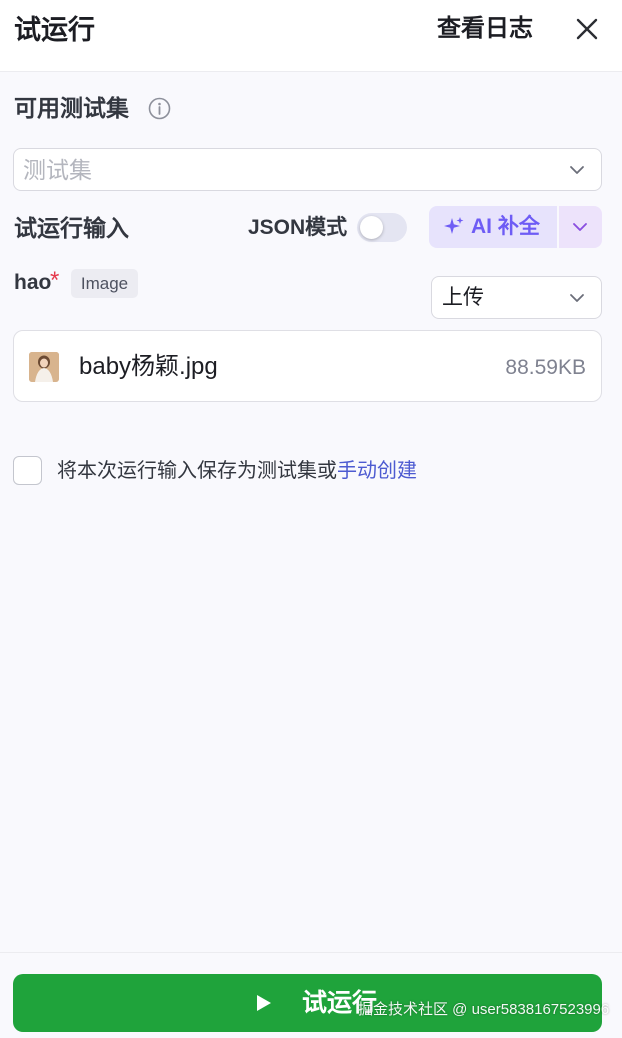 The height and width of the screenshot is (1038, 622). What do you see at coordinates (55, 280) in the screenshot?
I see `required-mark: *` at bounding box center [55, 280].